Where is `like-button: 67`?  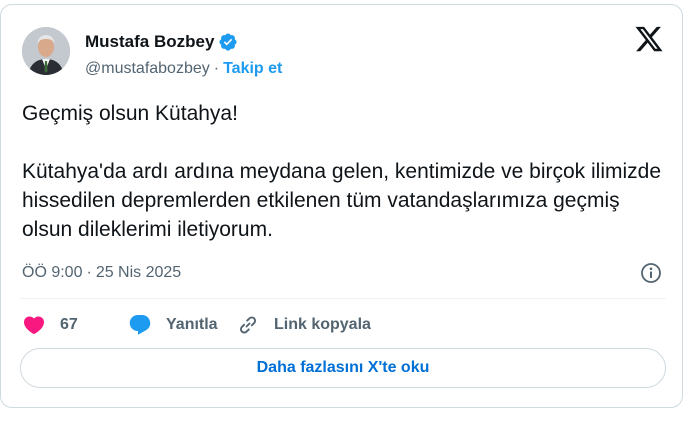
like-button: 67 is located at coordinates (75, 325).